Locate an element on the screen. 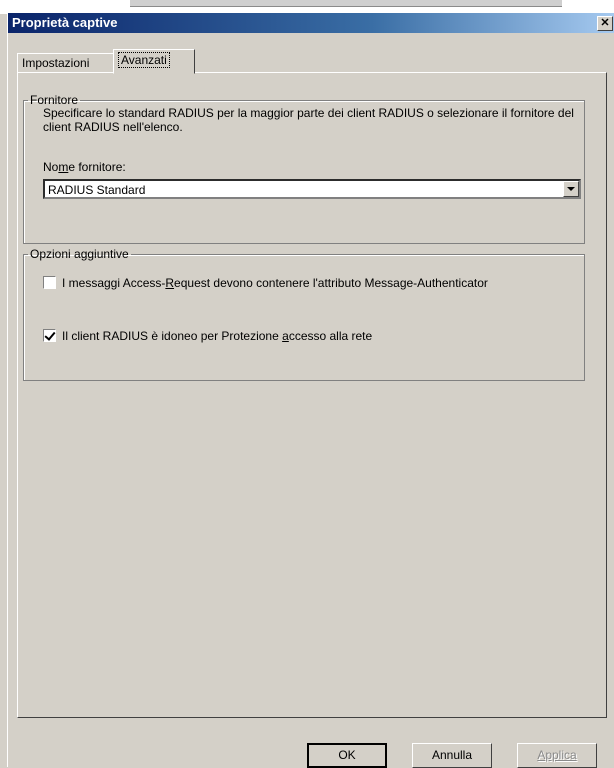 This screenshot has width=614, height=768. vendor-label-accel: m is located at coordinates (63, 167).